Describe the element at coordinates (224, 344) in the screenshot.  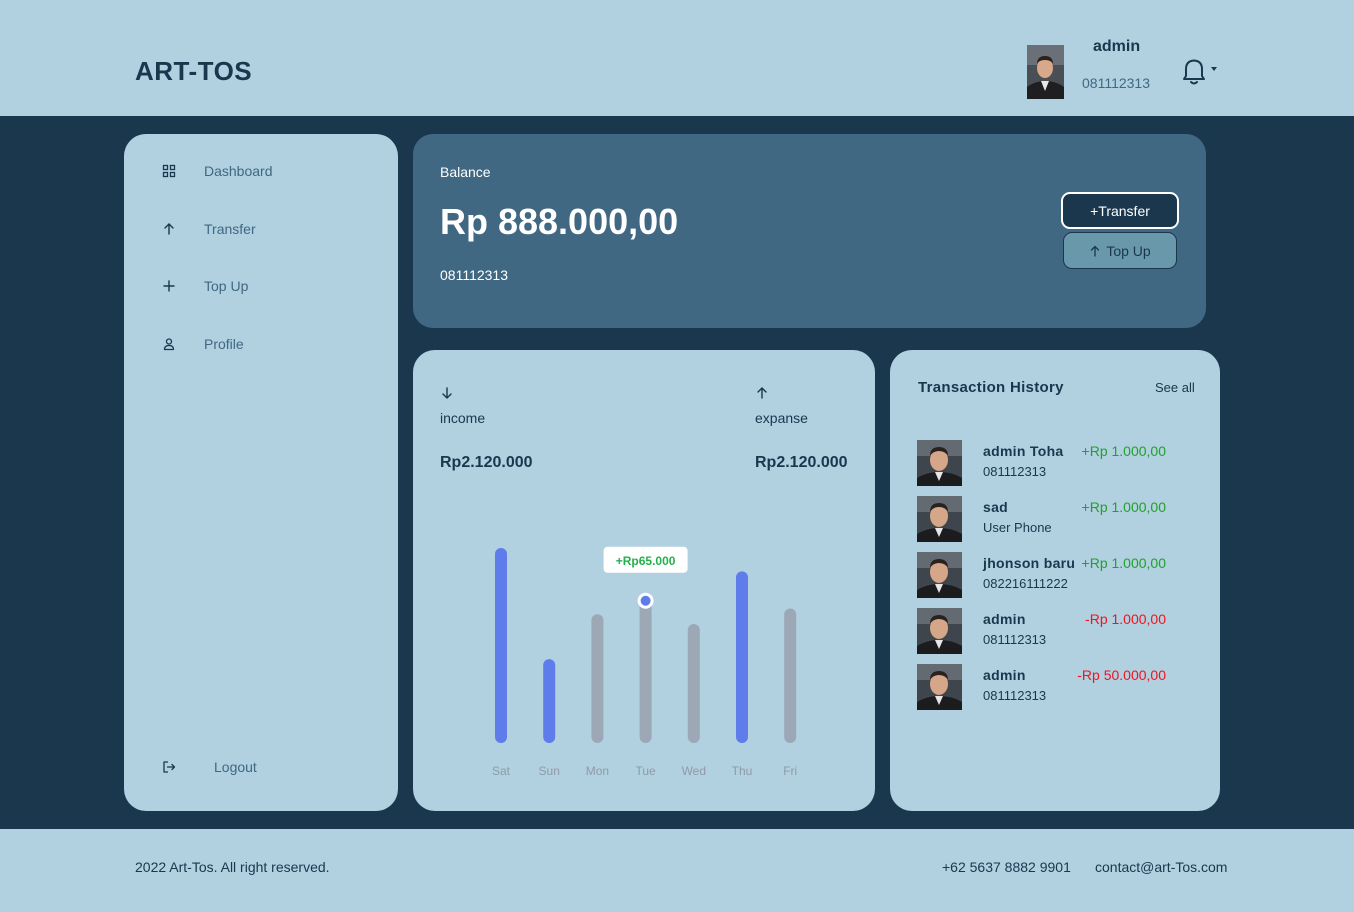
I see `sidebar-item-label: Profile` at that location.